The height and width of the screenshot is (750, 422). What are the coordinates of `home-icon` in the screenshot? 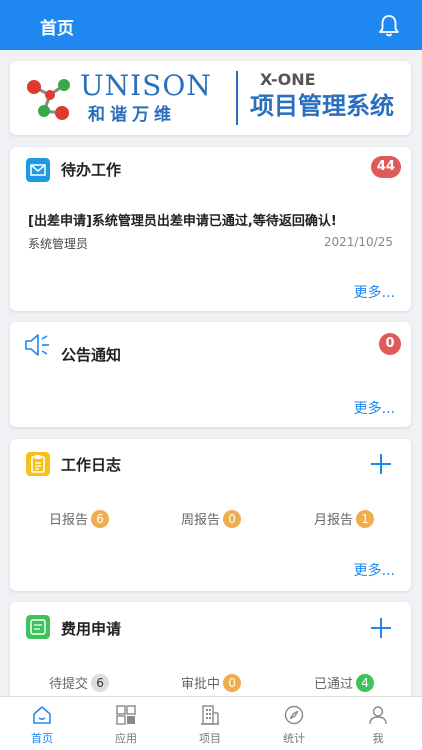 It's located at (42, 715).